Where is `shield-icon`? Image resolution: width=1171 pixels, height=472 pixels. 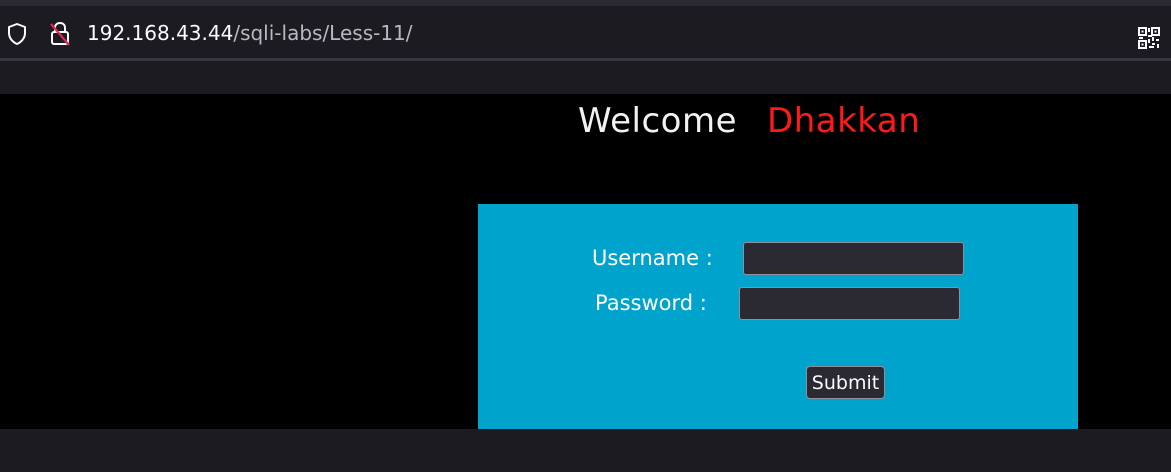
shield-icon is located at coordinates (17, 34).